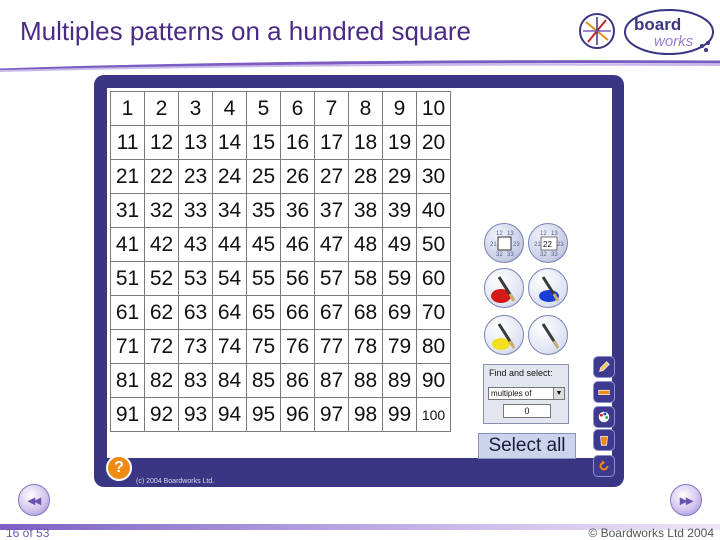  I want to click on number-cell: 39, so click(400, 211).